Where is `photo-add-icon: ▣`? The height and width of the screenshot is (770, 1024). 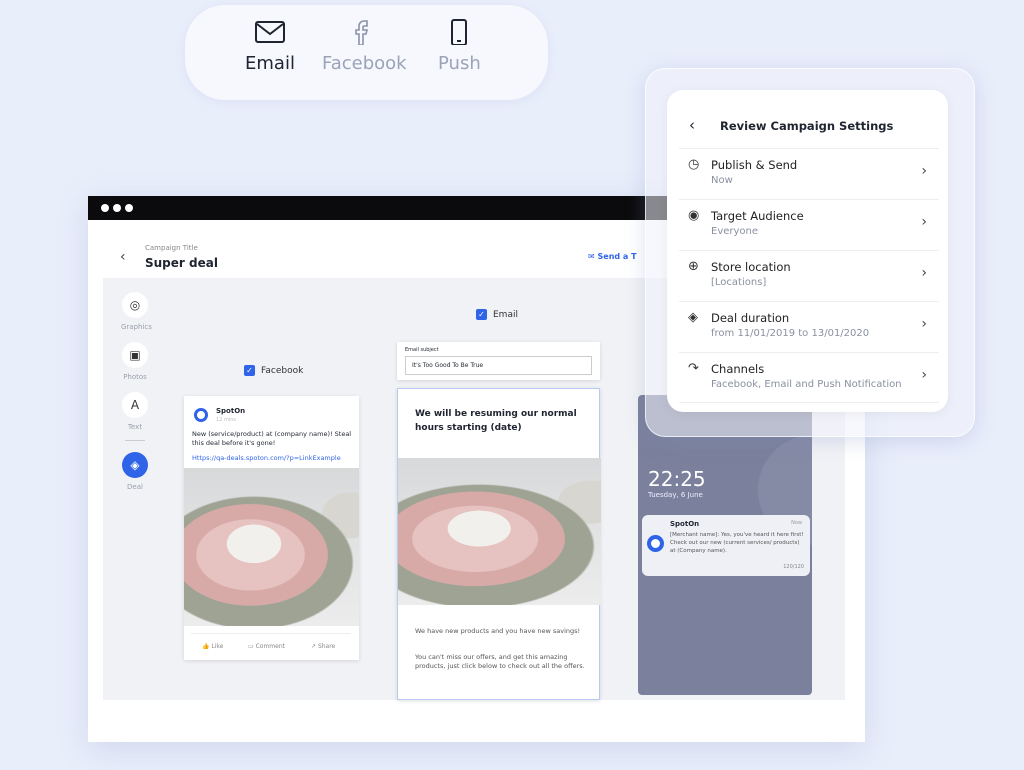 photo-add-icon: ▣ is located at coordinates (135, 355).